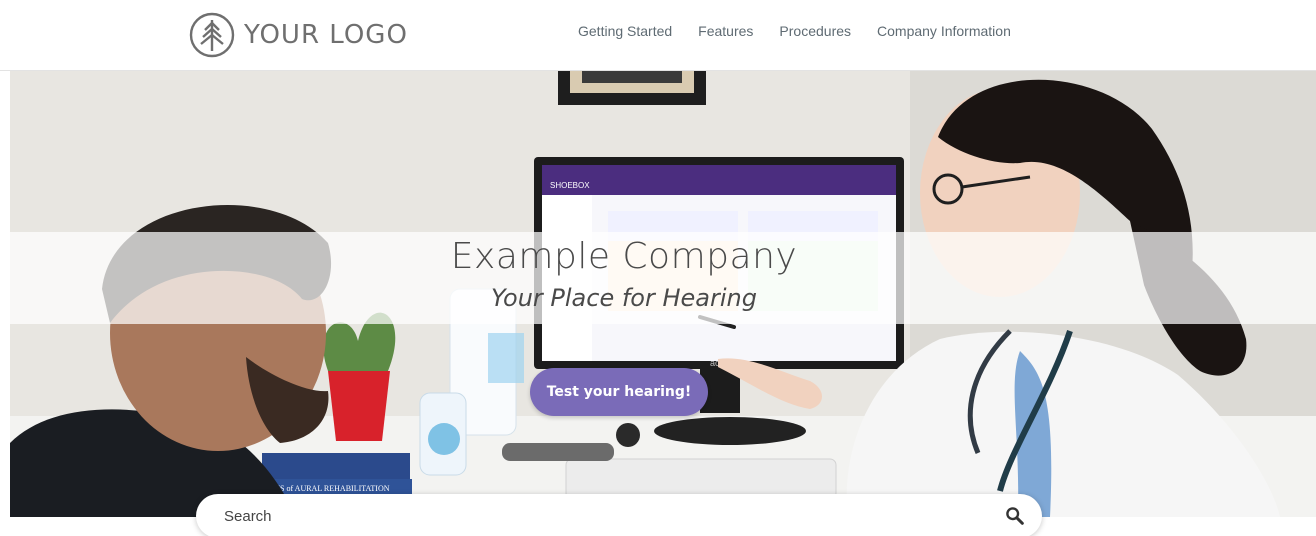 This screenshot has width=1316, height=536. Describe the element at coordinates (815, 31) in the screenshot. I see `nav-procedures: Procedures` at that location.